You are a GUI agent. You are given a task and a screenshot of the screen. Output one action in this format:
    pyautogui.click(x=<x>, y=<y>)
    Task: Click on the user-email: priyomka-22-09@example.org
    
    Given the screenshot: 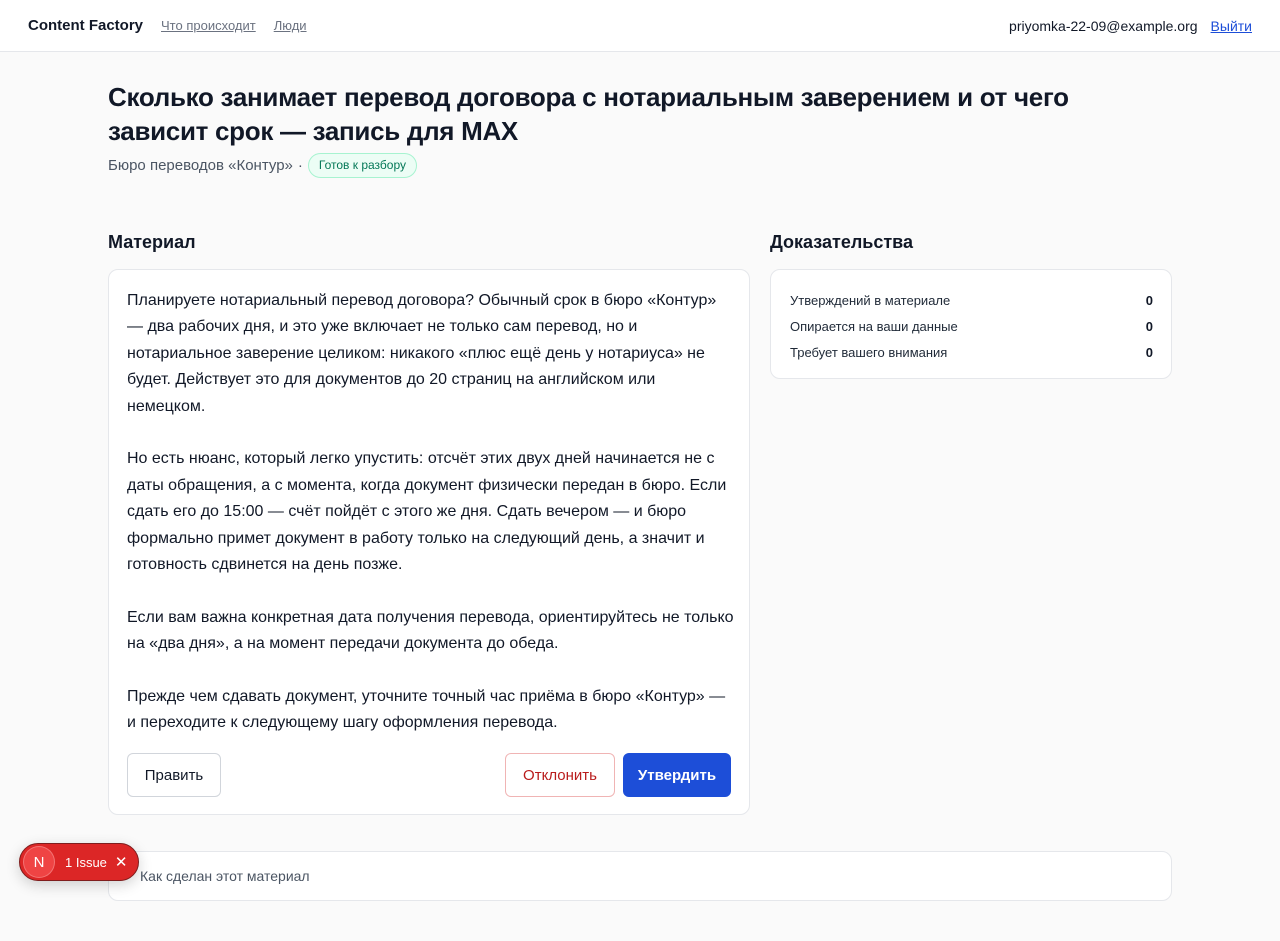 What is the action you would take?
    pyautogui.click(x=1103, y=25)
    